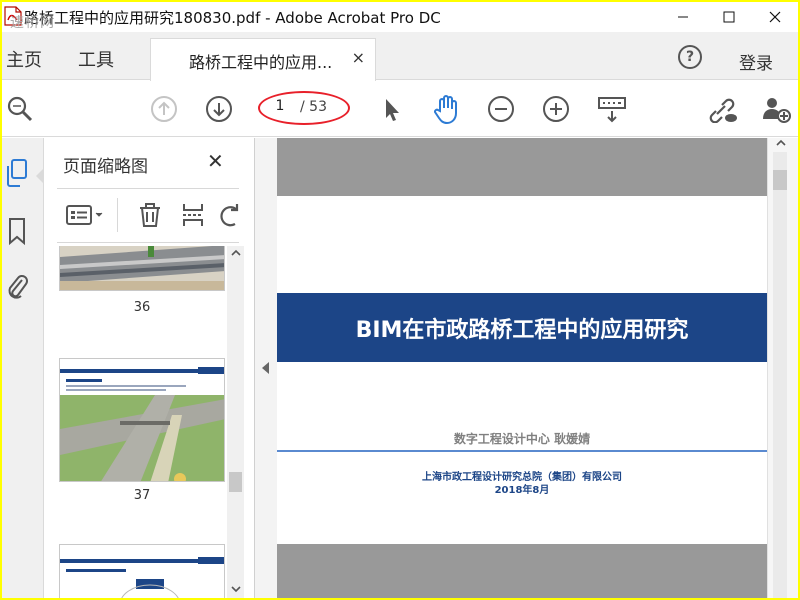 The height and width of the screenshot is (600, 800). What do you see at coordinates (105, 167) in the screenshot?
I see `panel-title: 页面缩略图` at bounding box center [105, 167].